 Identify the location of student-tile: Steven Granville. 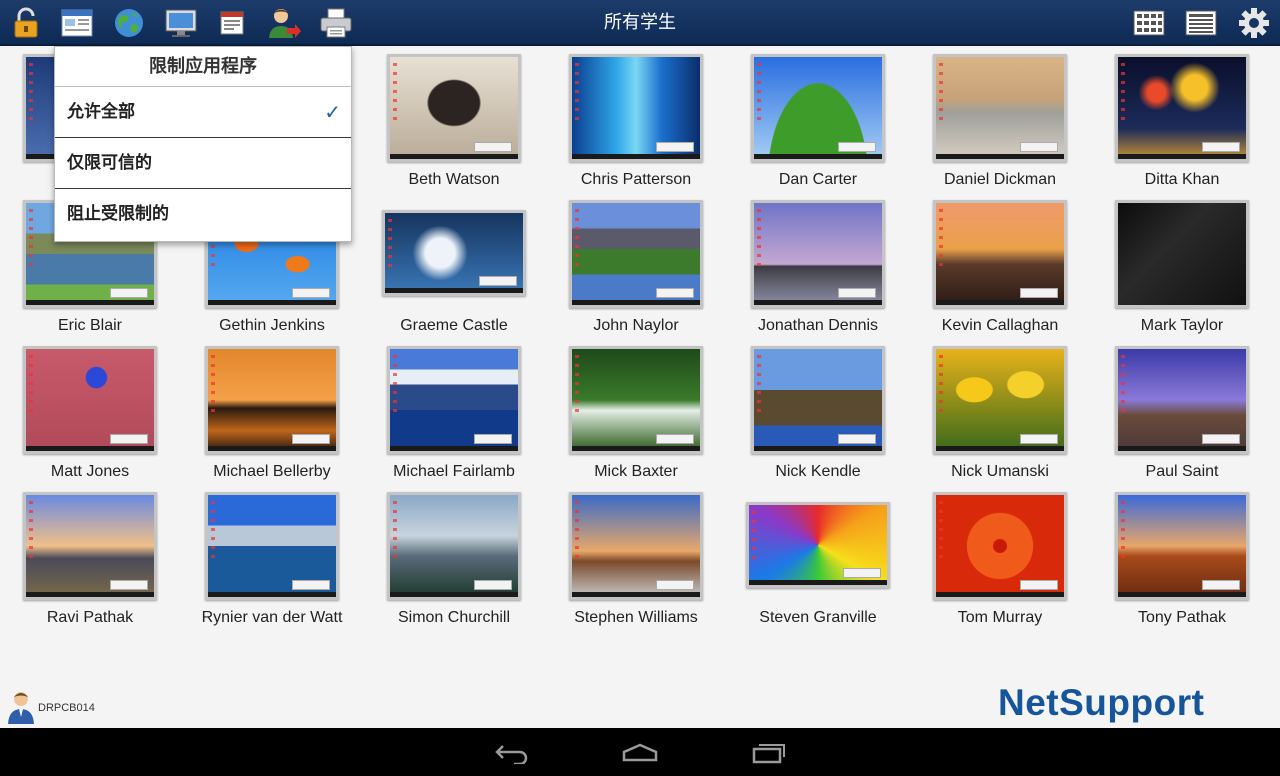
(818, 561).